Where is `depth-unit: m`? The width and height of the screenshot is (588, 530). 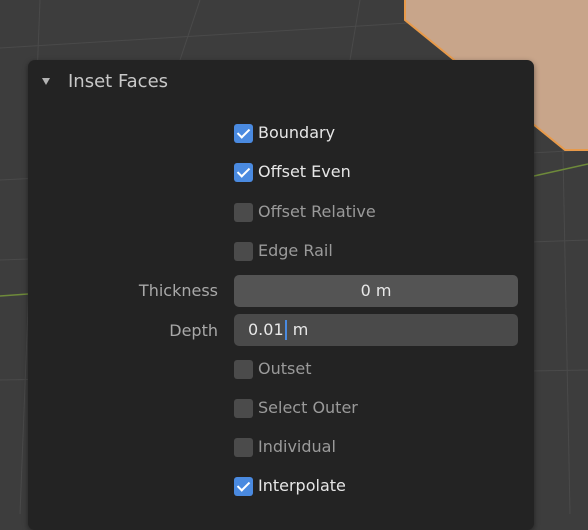
depth-unit: m is located at coordinates (298, 329).